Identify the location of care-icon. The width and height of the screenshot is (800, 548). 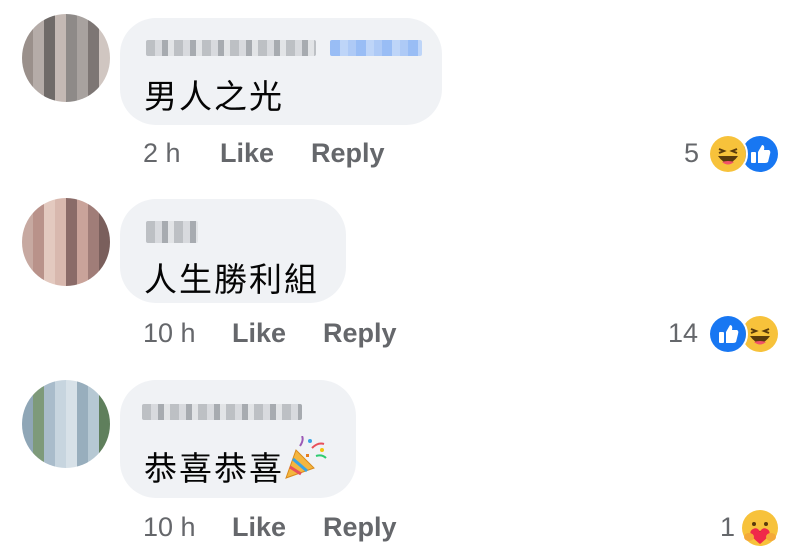
(760, 528).